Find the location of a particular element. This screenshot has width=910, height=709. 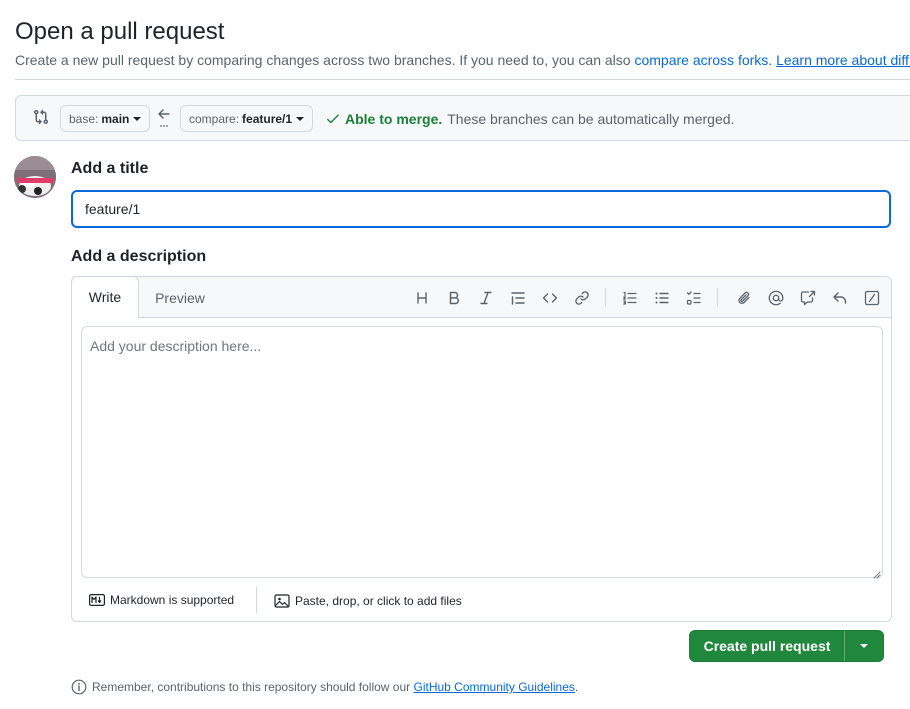

description-label: Add a description is located at coordinates (139, 256).